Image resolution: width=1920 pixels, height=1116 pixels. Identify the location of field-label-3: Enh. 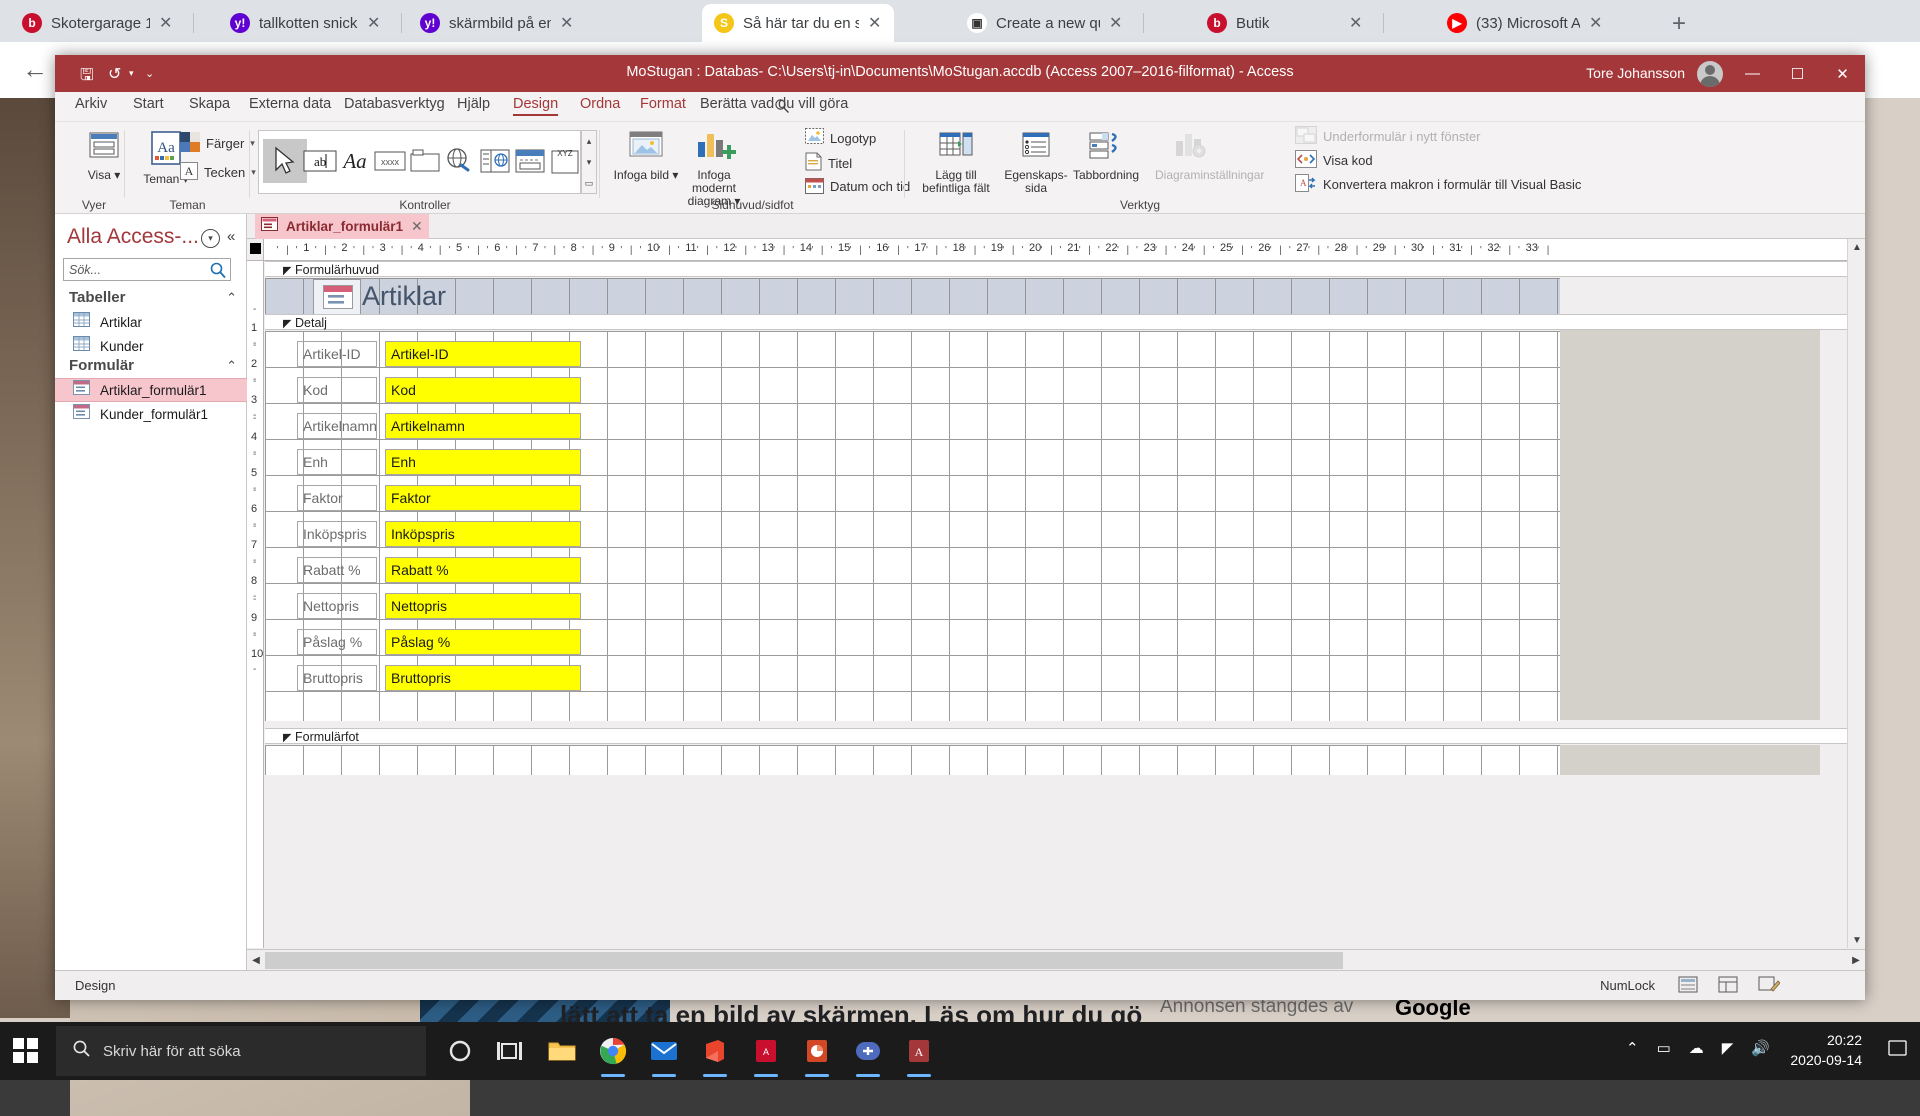
(337, 462).